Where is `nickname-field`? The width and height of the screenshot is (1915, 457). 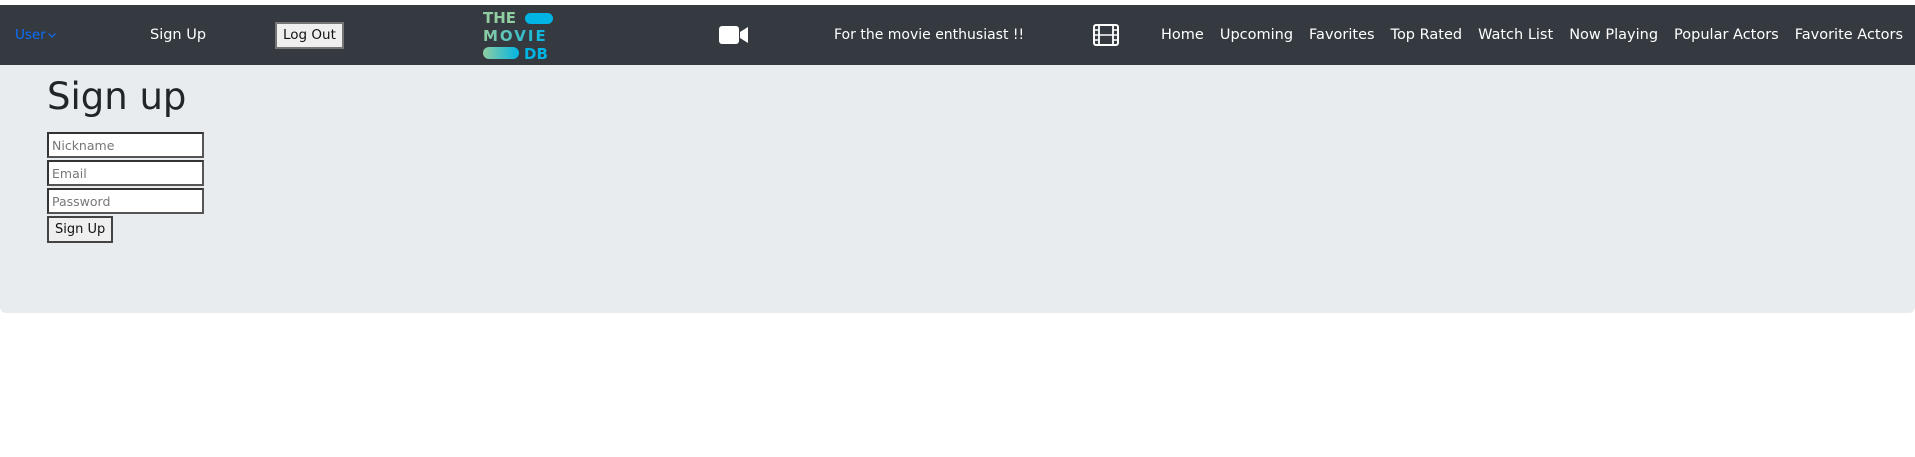
nickname-field is located at coordinates (125, 145).